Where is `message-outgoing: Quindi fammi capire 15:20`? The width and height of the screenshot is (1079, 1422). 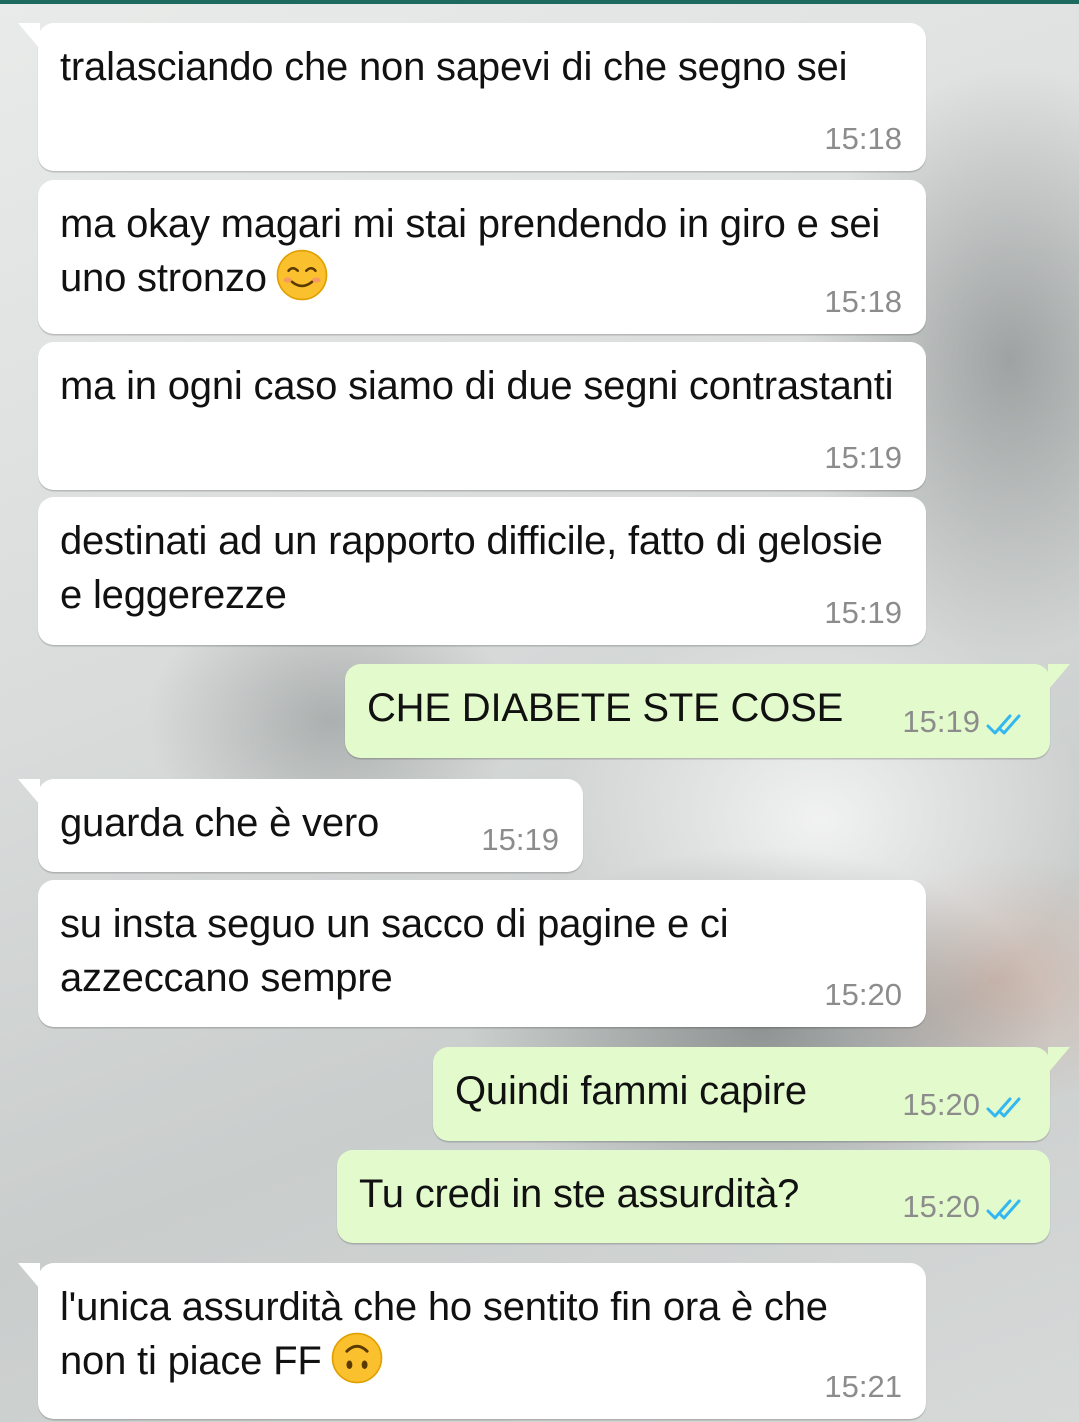 message-outgoing: Quindi fammi capire 15:20 is located at coordinates (751, 1094).